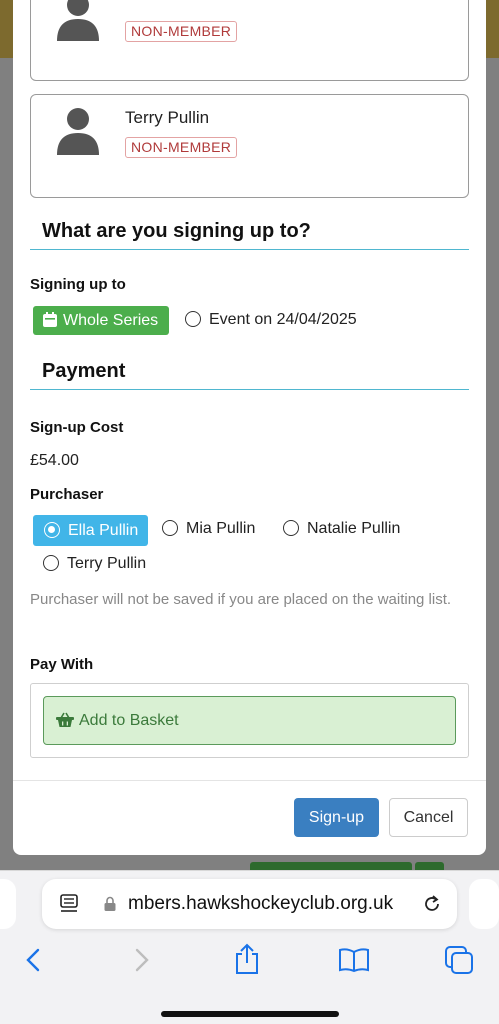 This screenshot has height=1024, width=499. Describe the element at coordinates (52, 530) in the screenshot. I see `radio-selected-icon` at that location.